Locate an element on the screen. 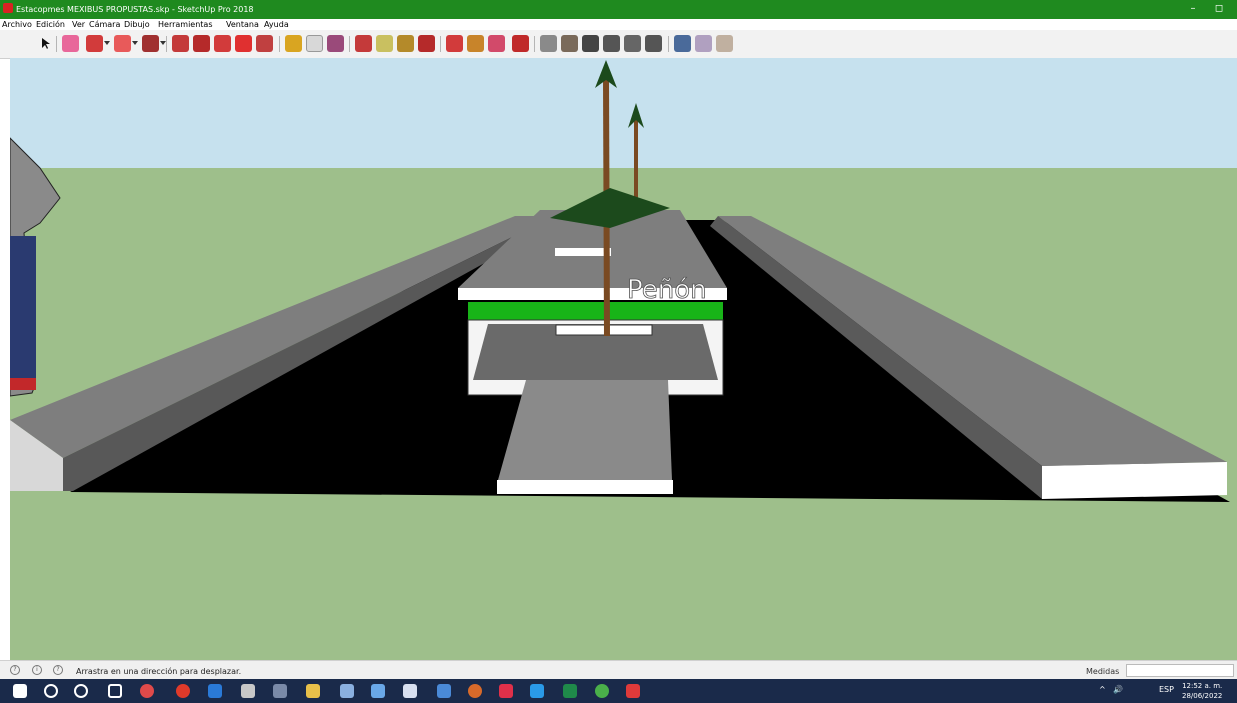 The width and height of the screenshot is (1237, 703). rectangle-icon is located at coordinates (154, 43).